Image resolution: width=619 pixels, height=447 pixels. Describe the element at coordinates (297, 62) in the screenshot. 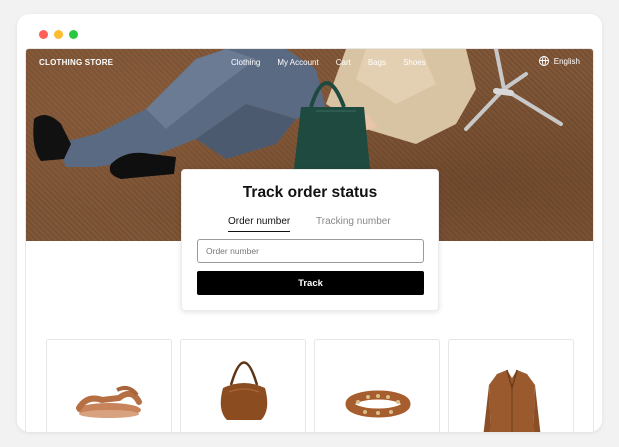

I see `nav-link-my-account: My Account` at that location.